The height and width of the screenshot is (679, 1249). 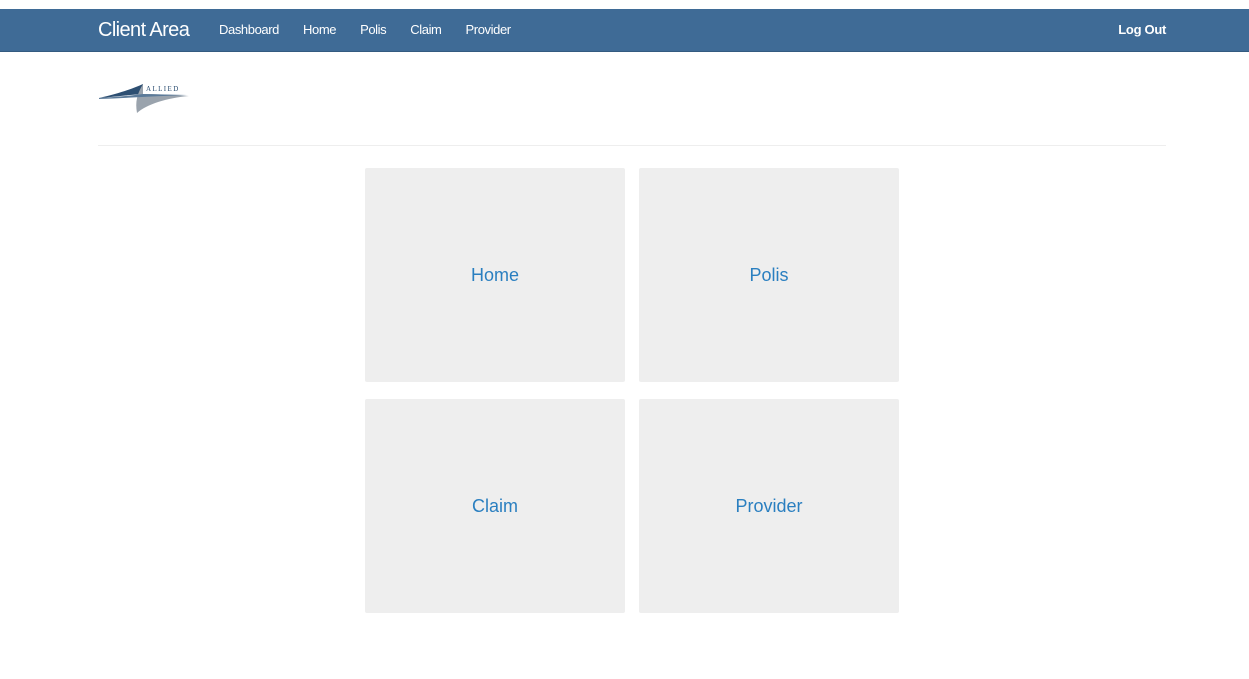 I want to click on nav-link-home: Home, so click(x=319, y=30).